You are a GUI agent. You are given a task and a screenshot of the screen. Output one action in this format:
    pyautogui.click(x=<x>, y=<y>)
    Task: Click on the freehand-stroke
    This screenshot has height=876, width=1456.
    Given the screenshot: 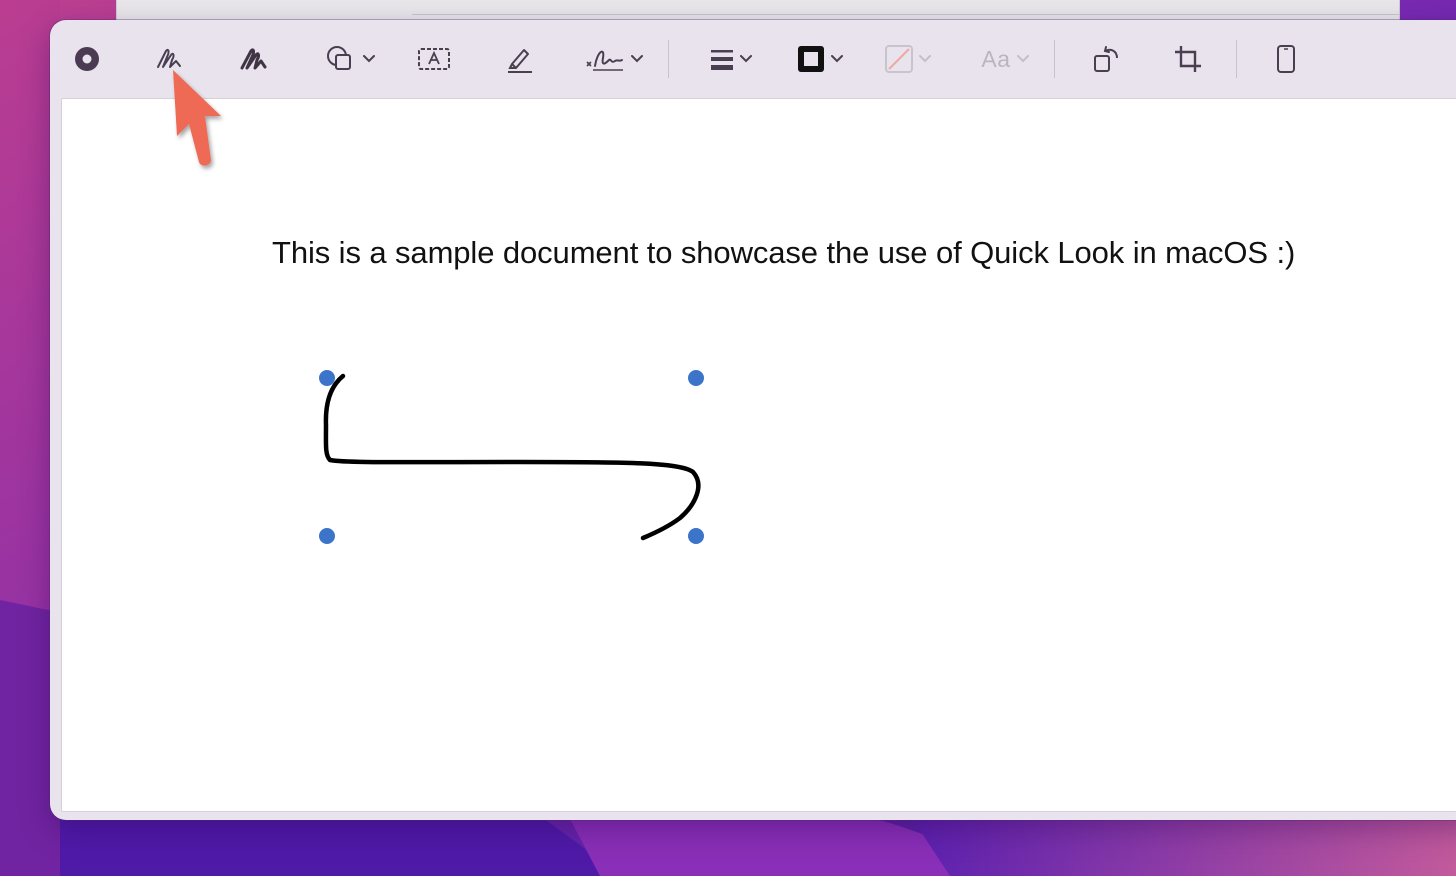 What is the action you would take?
    pyautogui.click(x=512, y=457)
    